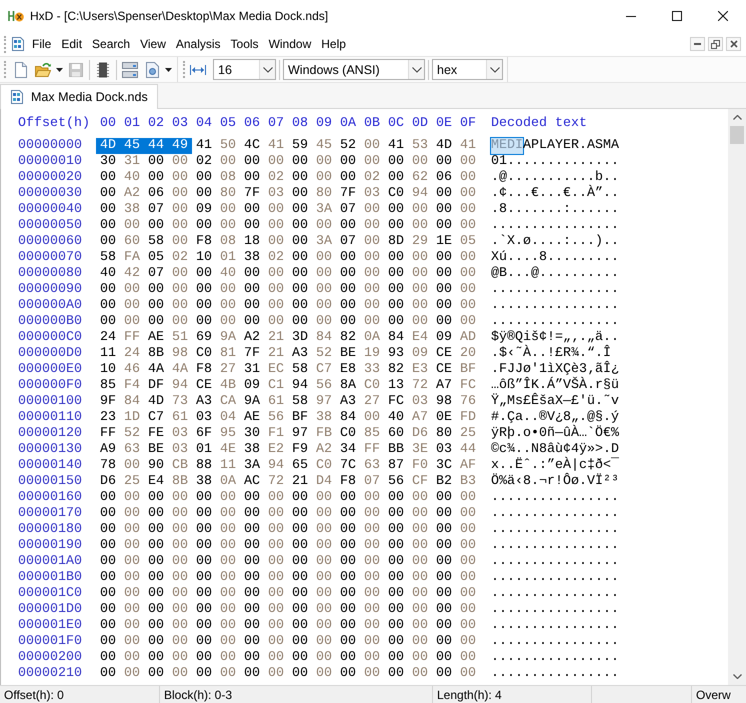  What do you see at coordinates (396, 418) in the screenshot?
I see `hex-byte: 40` at bounding box center [396, 418].